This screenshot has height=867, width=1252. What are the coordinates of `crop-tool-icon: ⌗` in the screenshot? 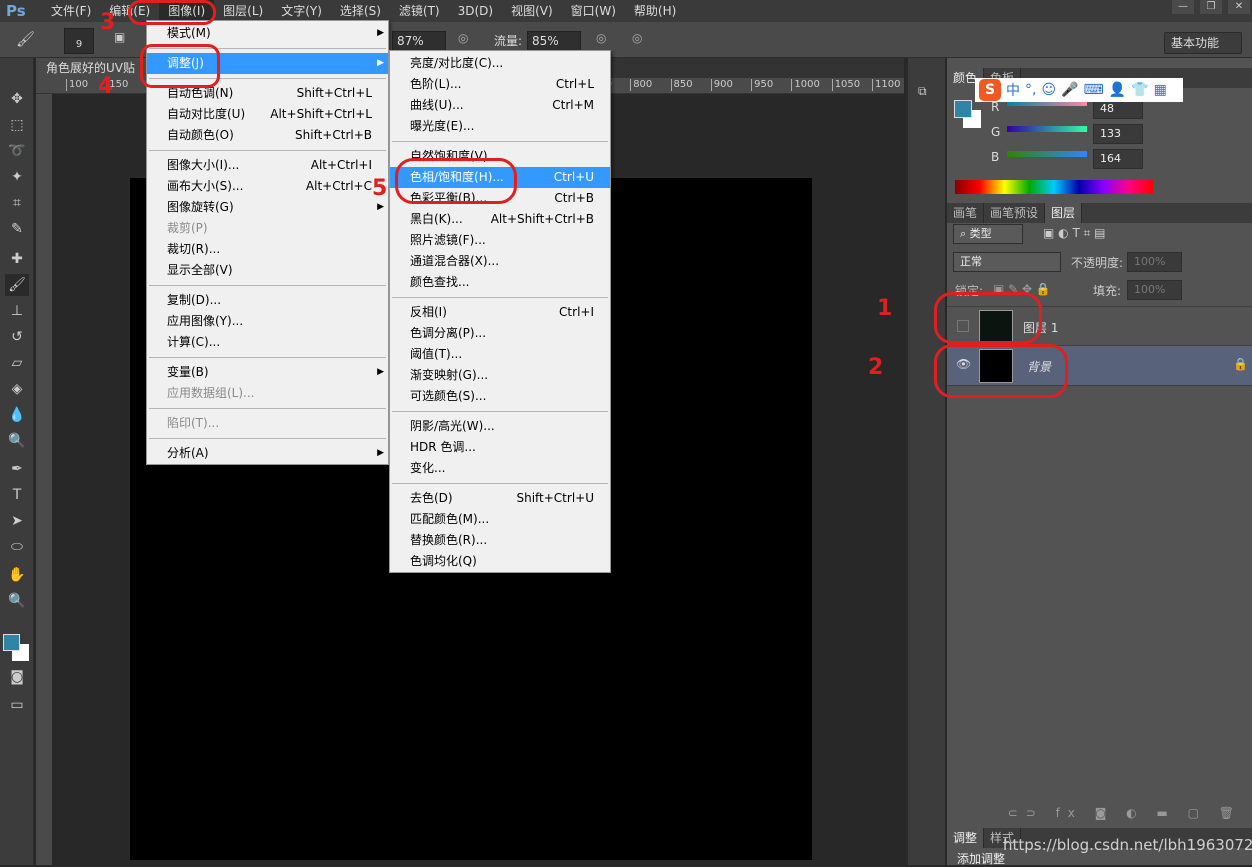 It's located at (17, 203).